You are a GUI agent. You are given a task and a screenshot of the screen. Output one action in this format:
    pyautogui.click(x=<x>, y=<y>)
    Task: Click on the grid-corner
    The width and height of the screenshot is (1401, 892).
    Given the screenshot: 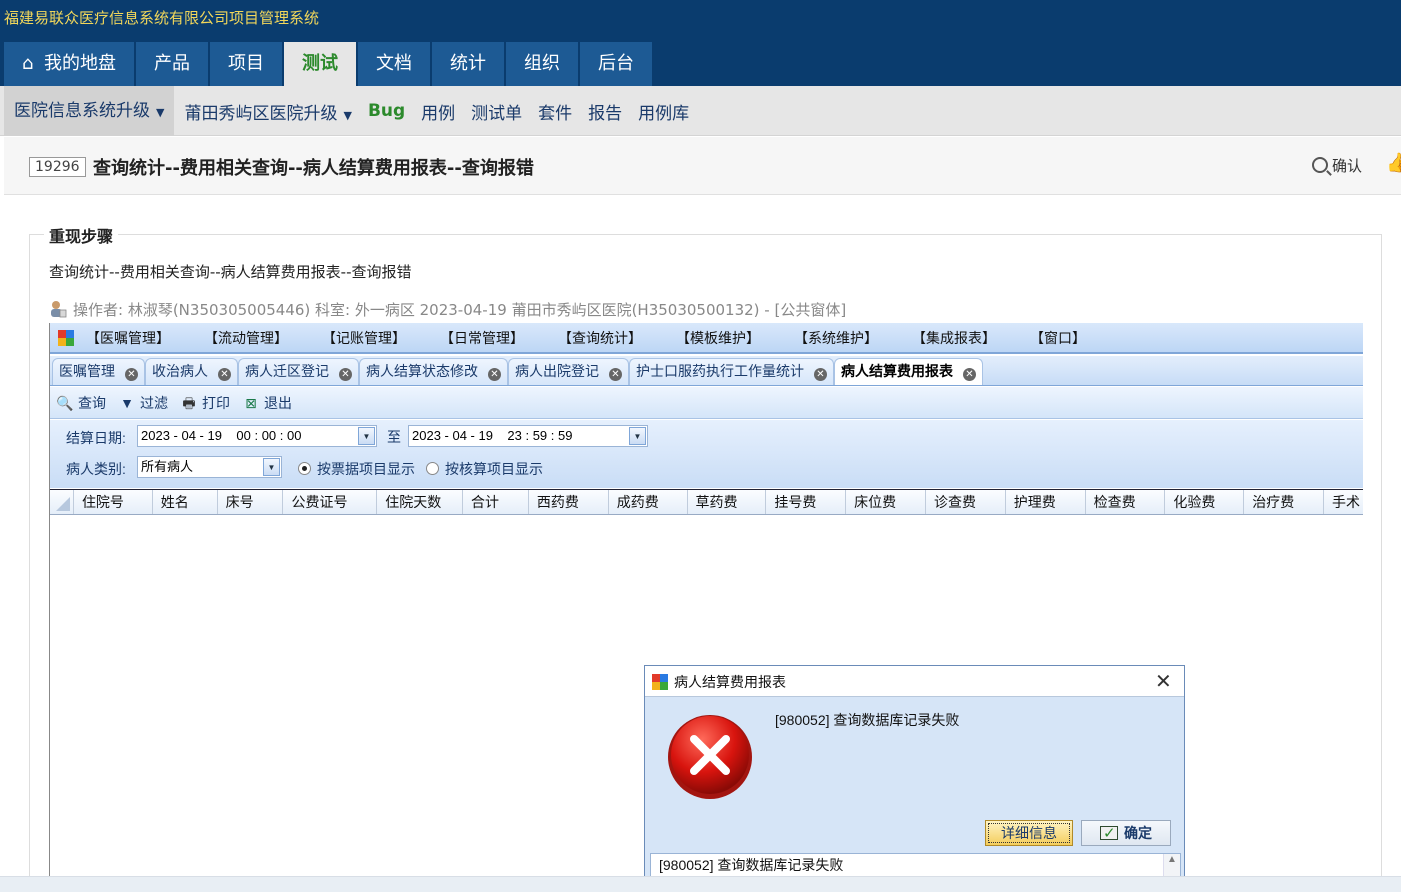 What is the action you would take?
    pyautogui.click(x=62, y=502)
    